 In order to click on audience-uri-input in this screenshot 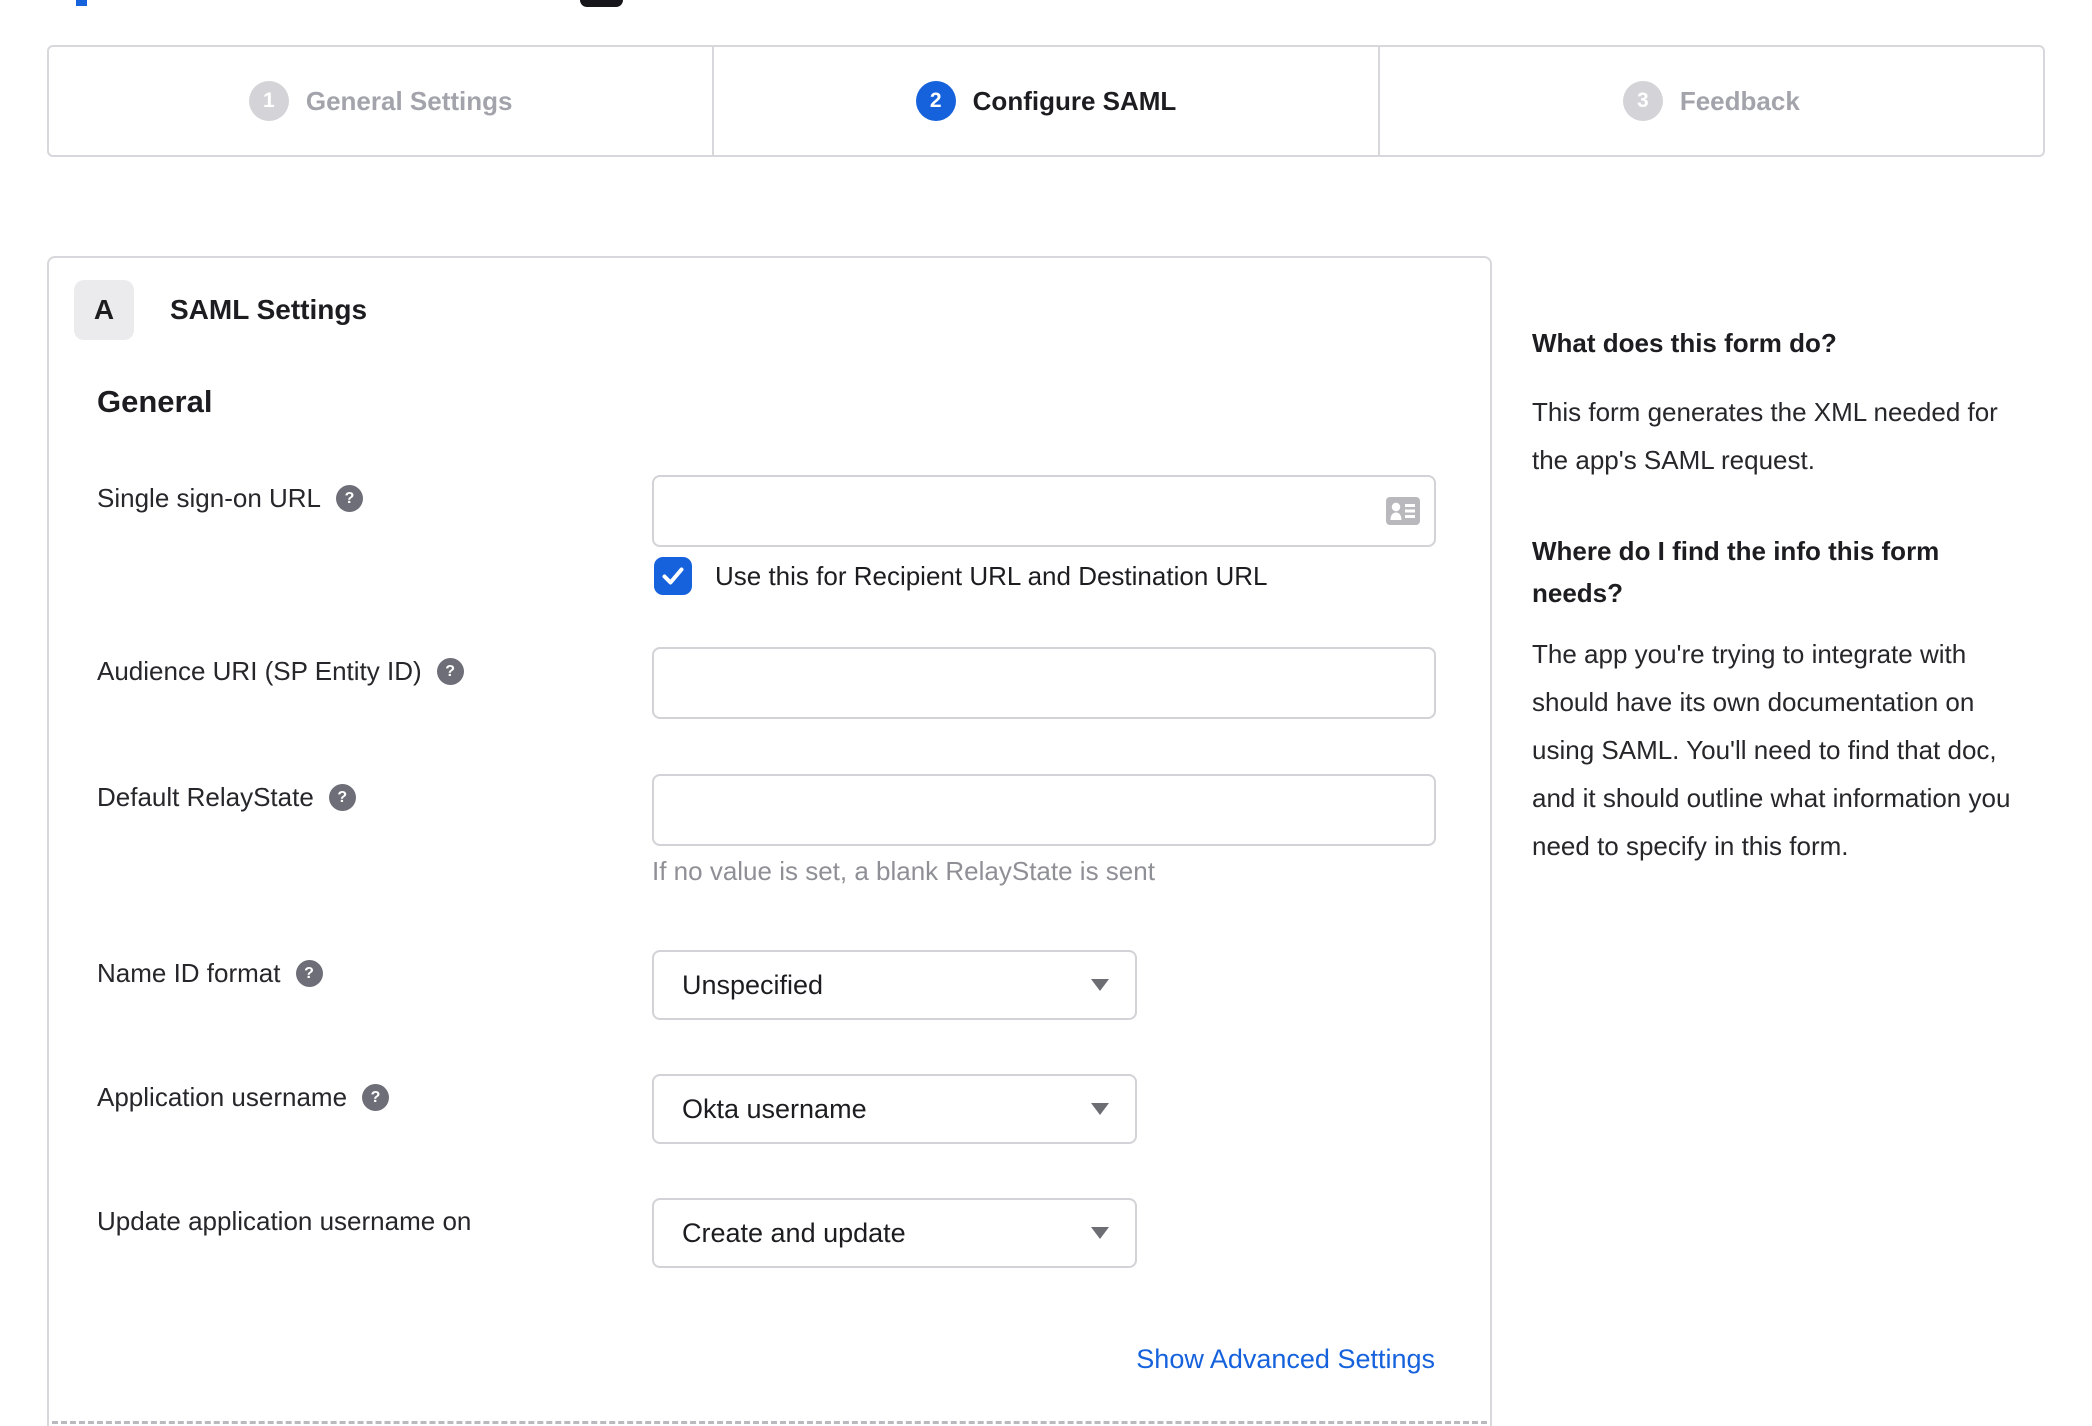, I will do `click(1044, 683)`.